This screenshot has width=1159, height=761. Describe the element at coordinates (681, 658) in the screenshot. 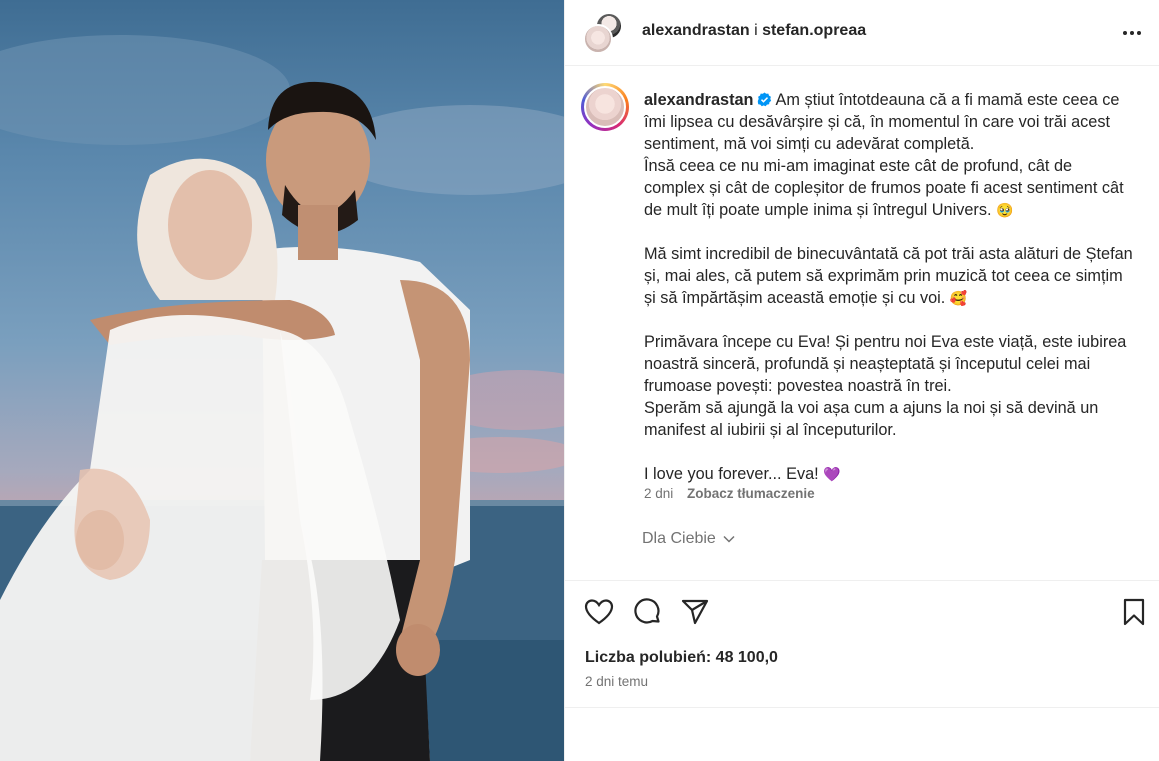

I see `likes-count: Liczba polubień: 48 100,0` at that location.